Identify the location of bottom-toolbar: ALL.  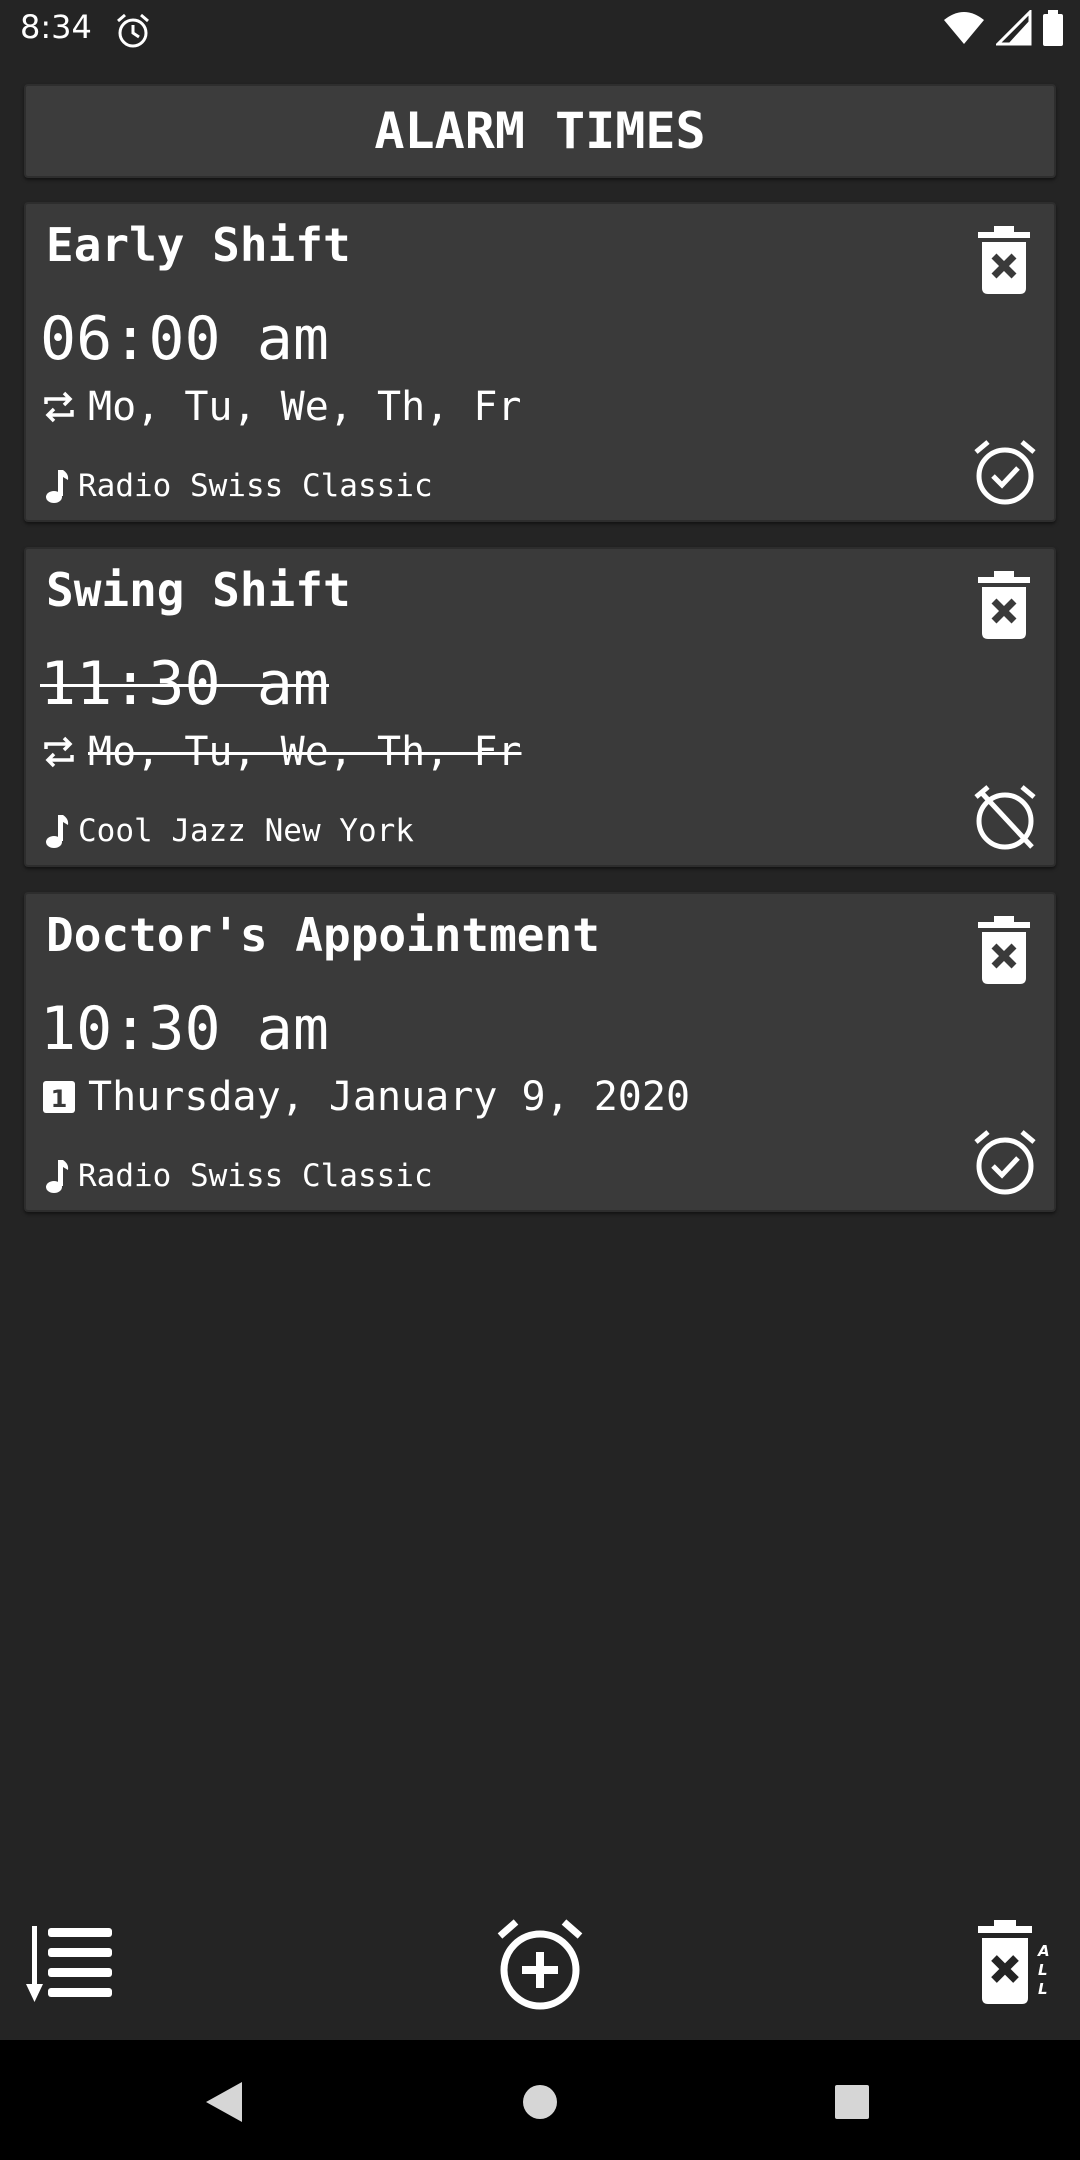
(540, 1970).